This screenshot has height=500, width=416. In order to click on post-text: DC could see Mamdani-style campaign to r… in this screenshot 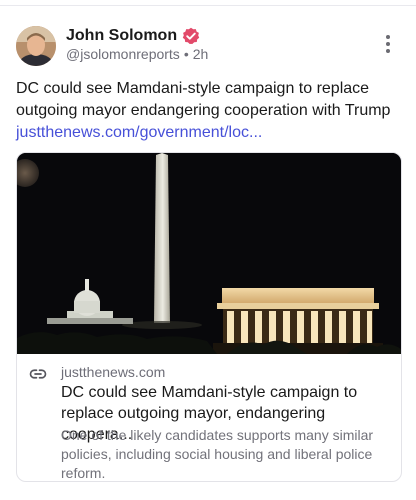, I will do `click(203, 99)`.